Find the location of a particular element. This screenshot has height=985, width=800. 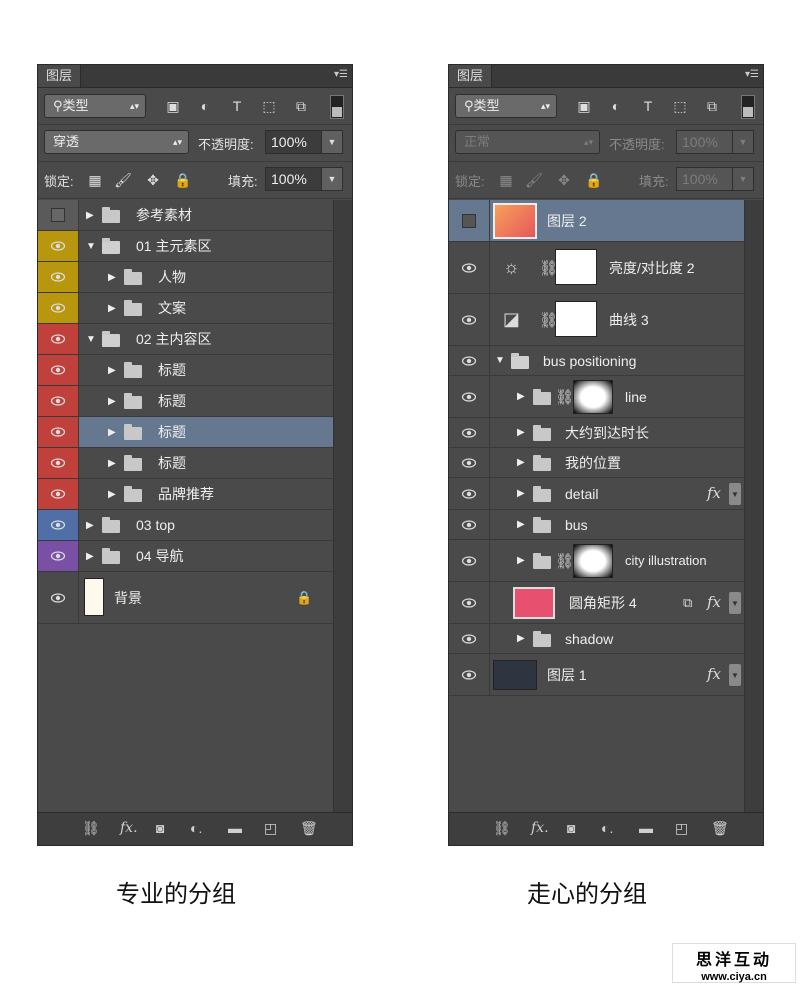

adjustment-icon: ◐. is located at coordinates (607, 828).